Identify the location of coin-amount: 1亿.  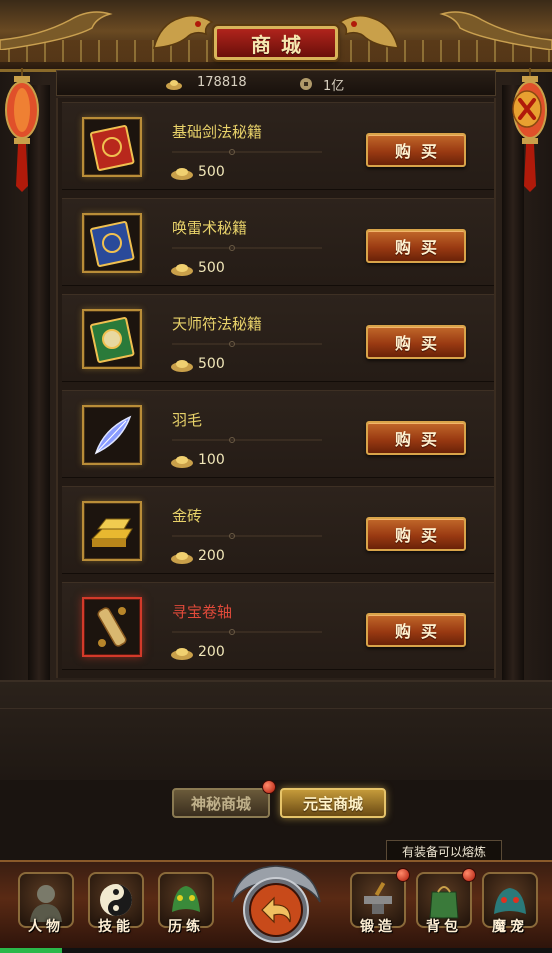
(334, 86).